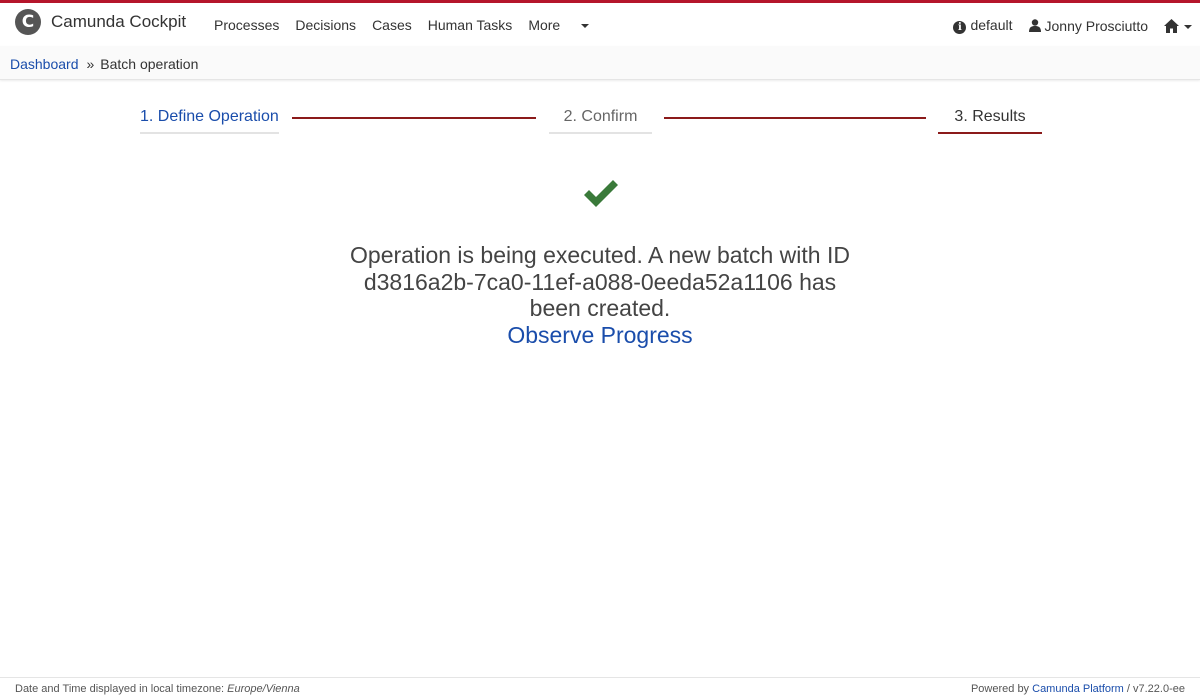 The height and width of the screenshot is (700, 1200). I want to click on info-icon: i, so click(960, 27).